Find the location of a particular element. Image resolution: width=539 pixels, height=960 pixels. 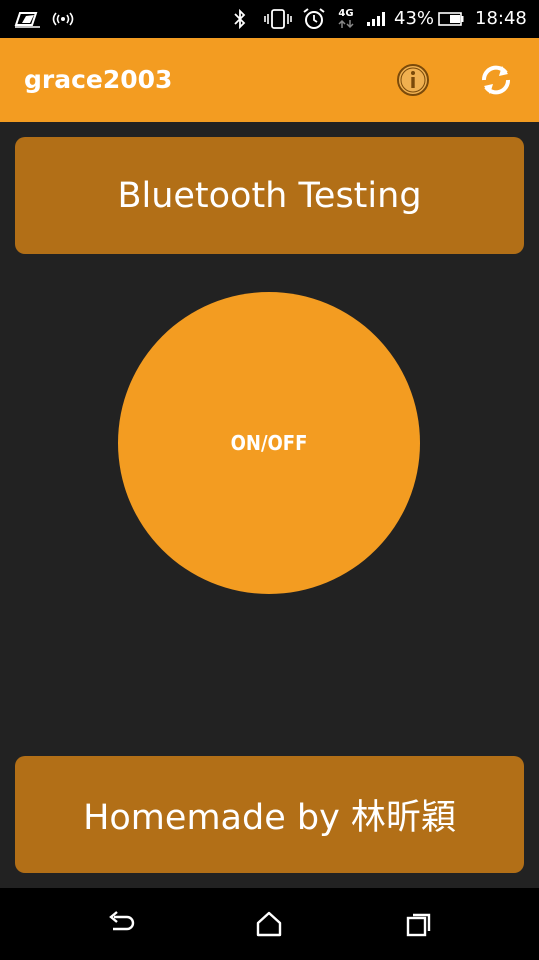

alarm-icon is located at coordinates (314, 19).